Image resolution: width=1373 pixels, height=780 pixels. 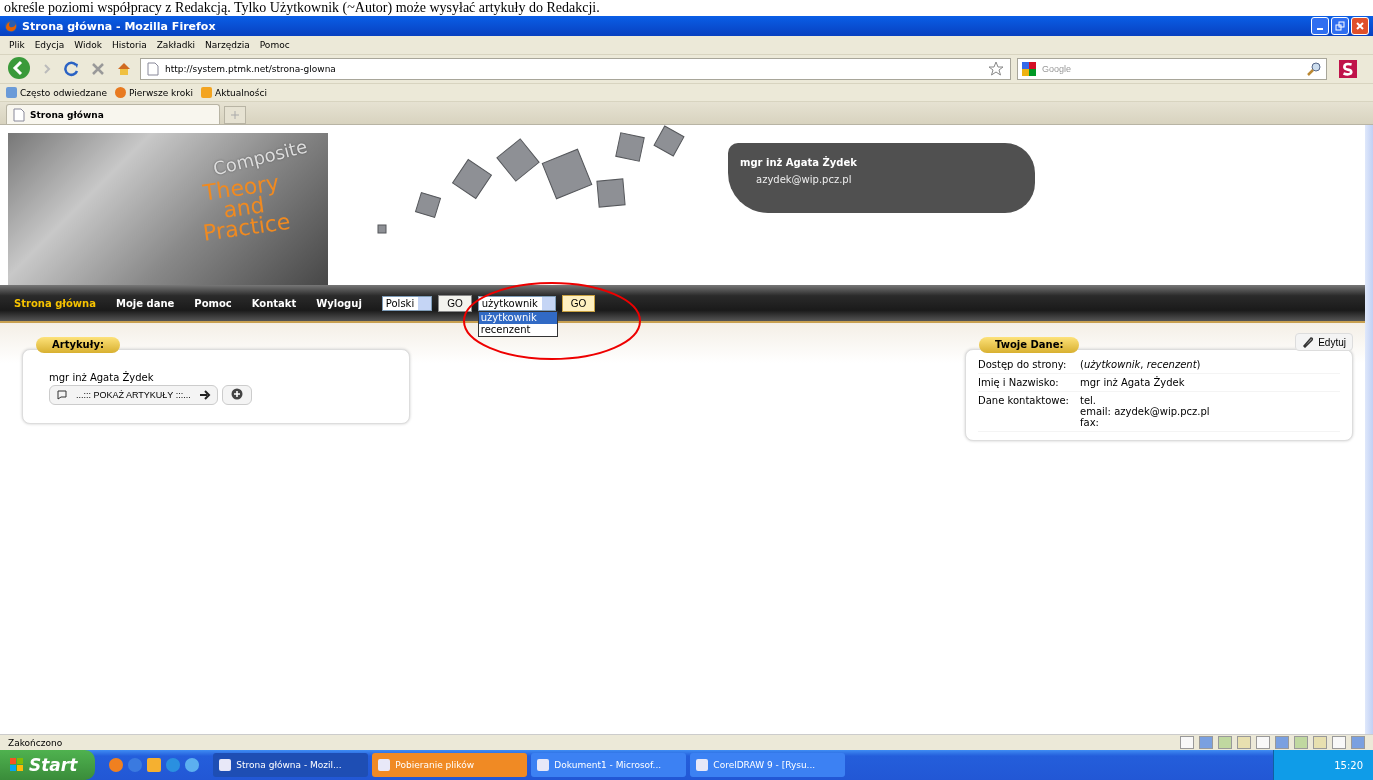 What do you see at coordinates (78, 345) in the screenshot?
I see `panel-title: Artykuły:` at bounding box center [78, 345].